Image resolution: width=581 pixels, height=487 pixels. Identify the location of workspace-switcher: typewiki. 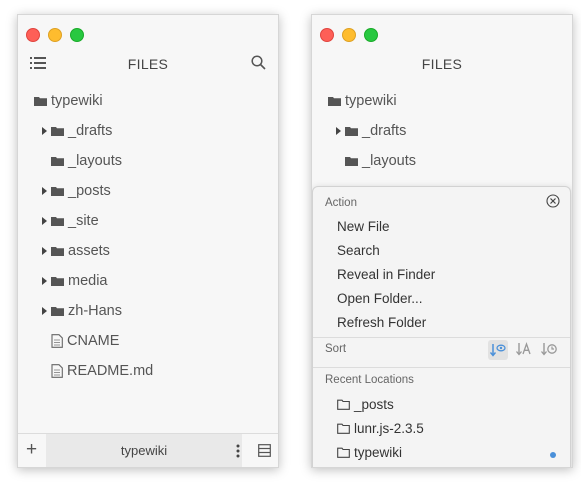
(144, 450).